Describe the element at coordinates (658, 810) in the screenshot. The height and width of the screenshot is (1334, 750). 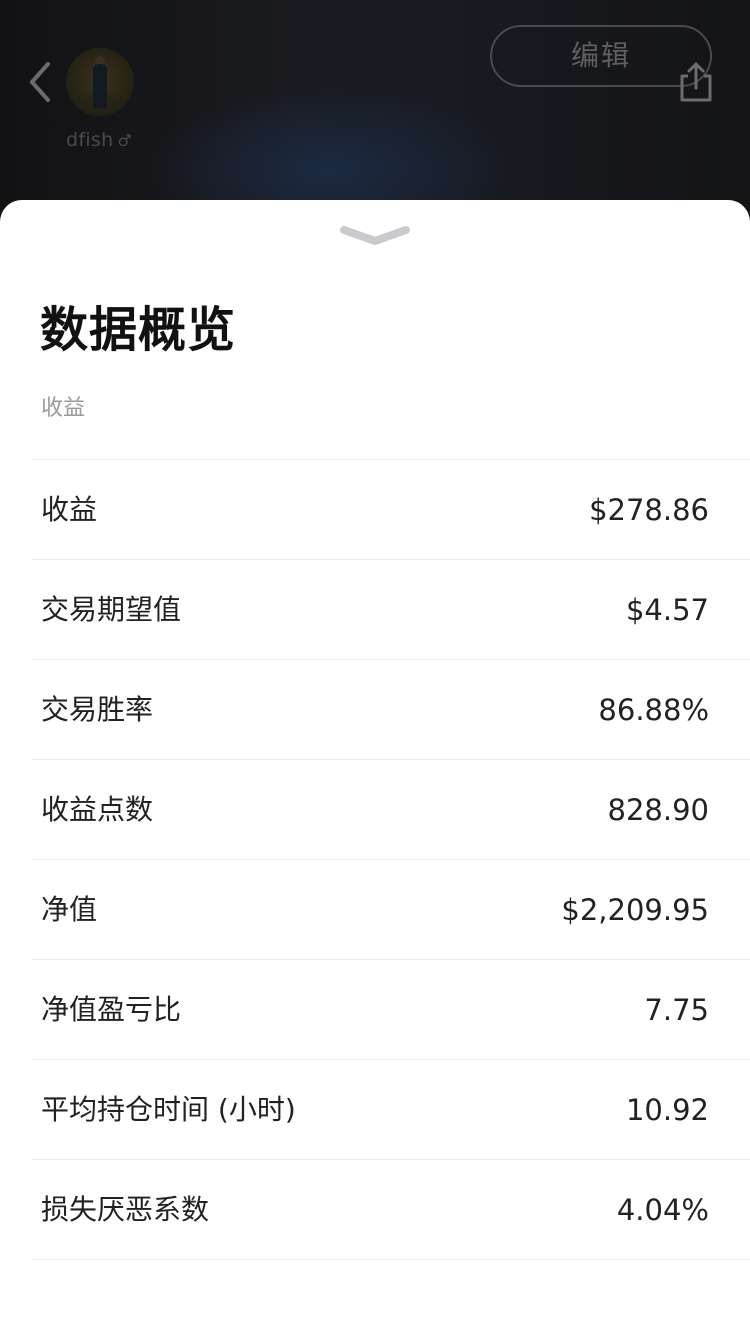
I see `stat-value: 828.90` at that location.